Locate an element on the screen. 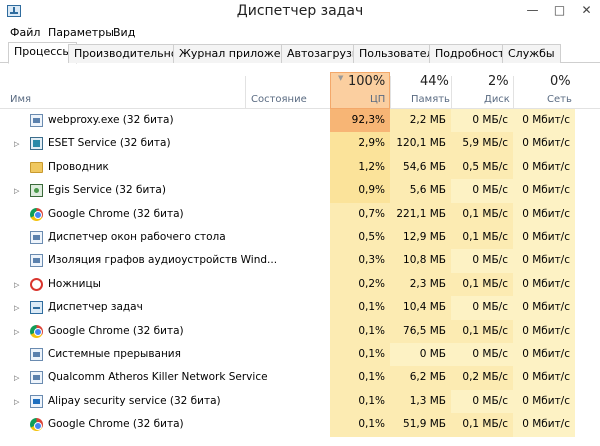 This screenshot has width=600, height=446. folder-icon is located at coordinates (36, 167).